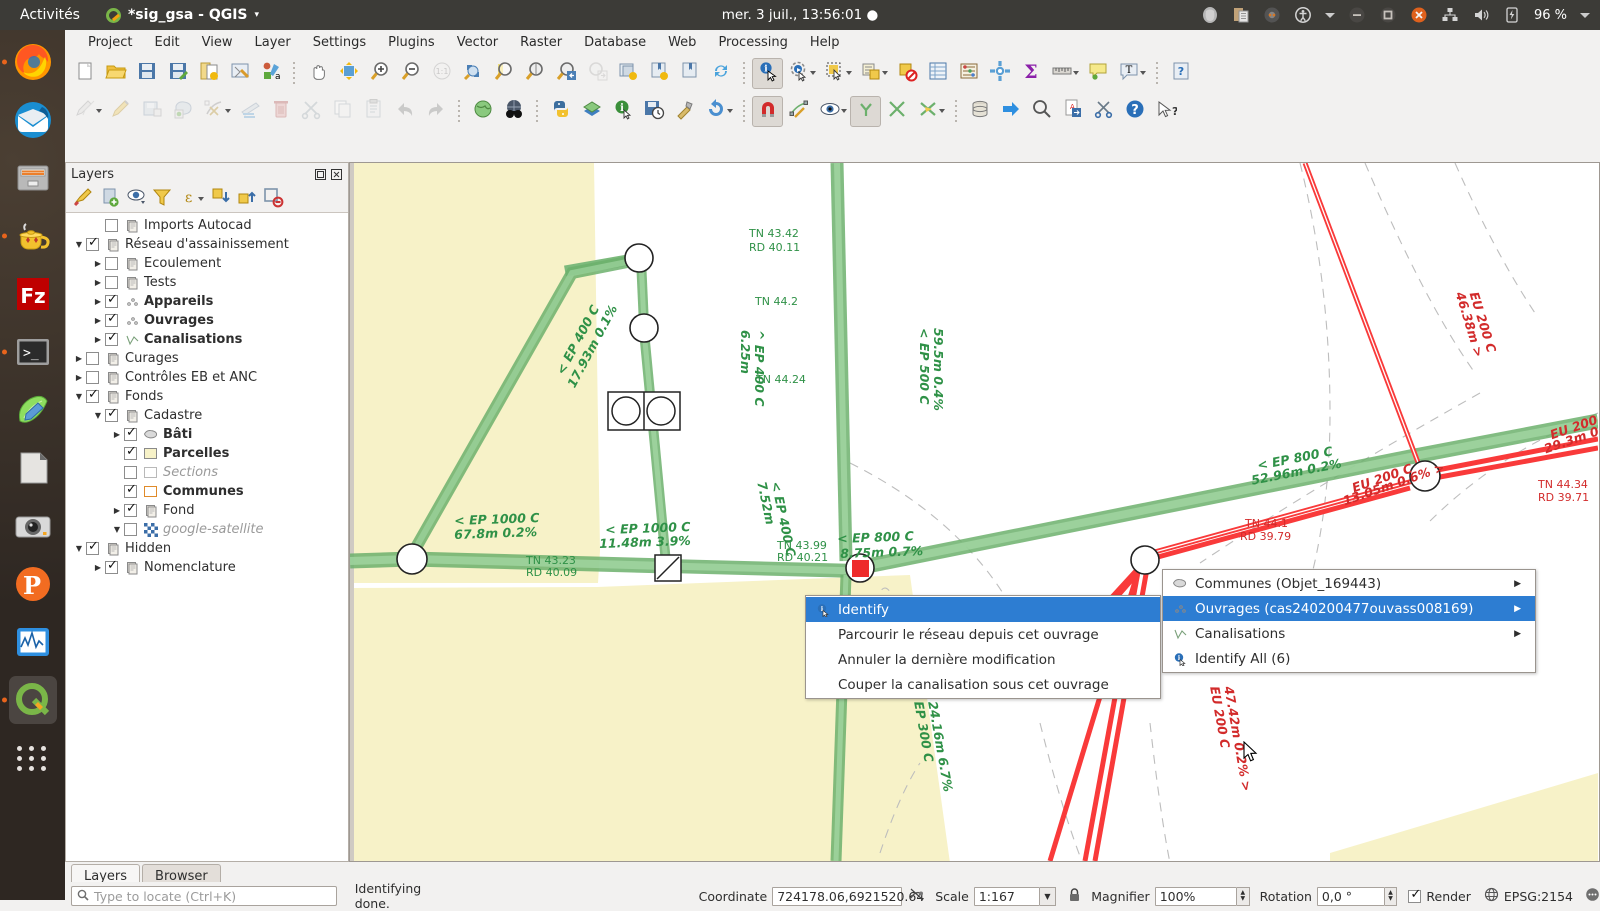 The height and width of the screenshot is (911, 1600). I want to click on minimize-window-icon, so click(1357, 15).